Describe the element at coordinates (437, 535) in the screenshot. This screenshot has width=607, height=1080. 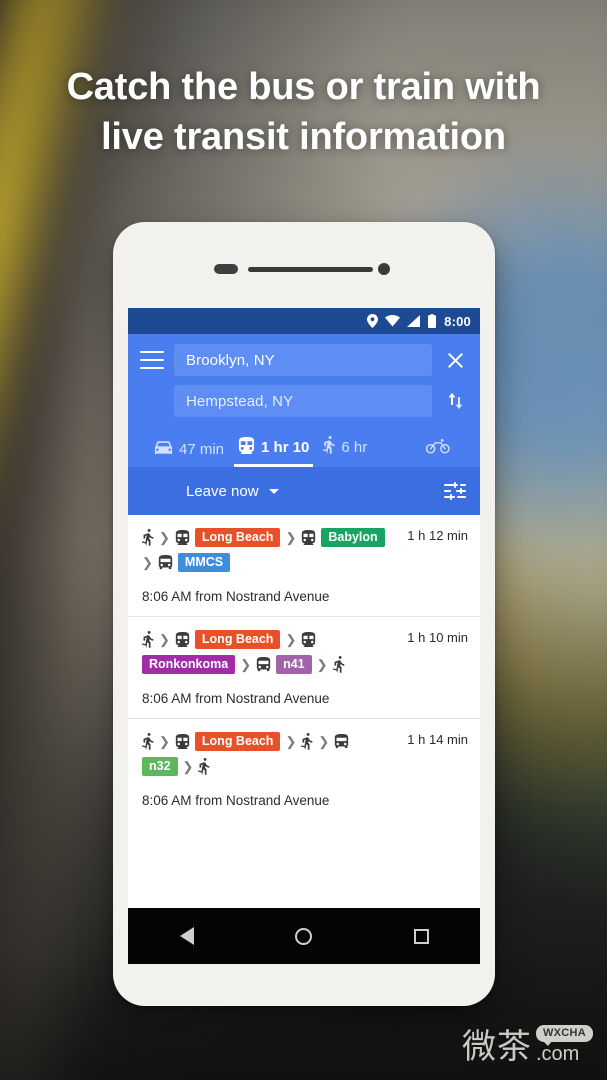
I see `route-duration: 1 h 12 min` at that location.